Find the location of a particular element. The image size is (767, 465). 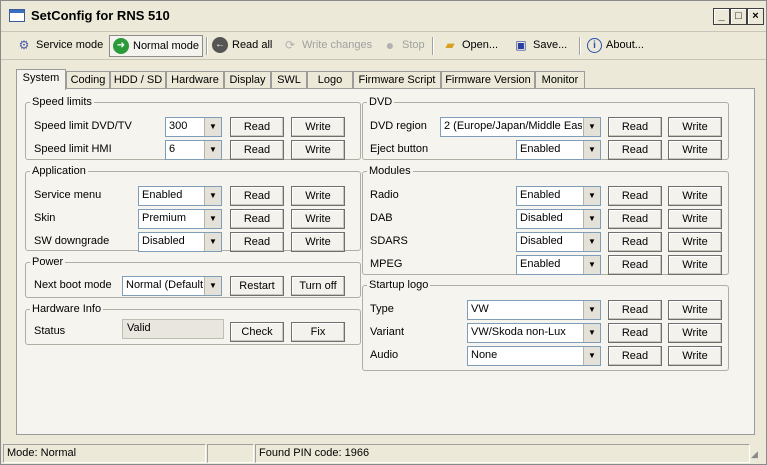

logo-type-select: VW ▼ is located at coordinates (534, 310).